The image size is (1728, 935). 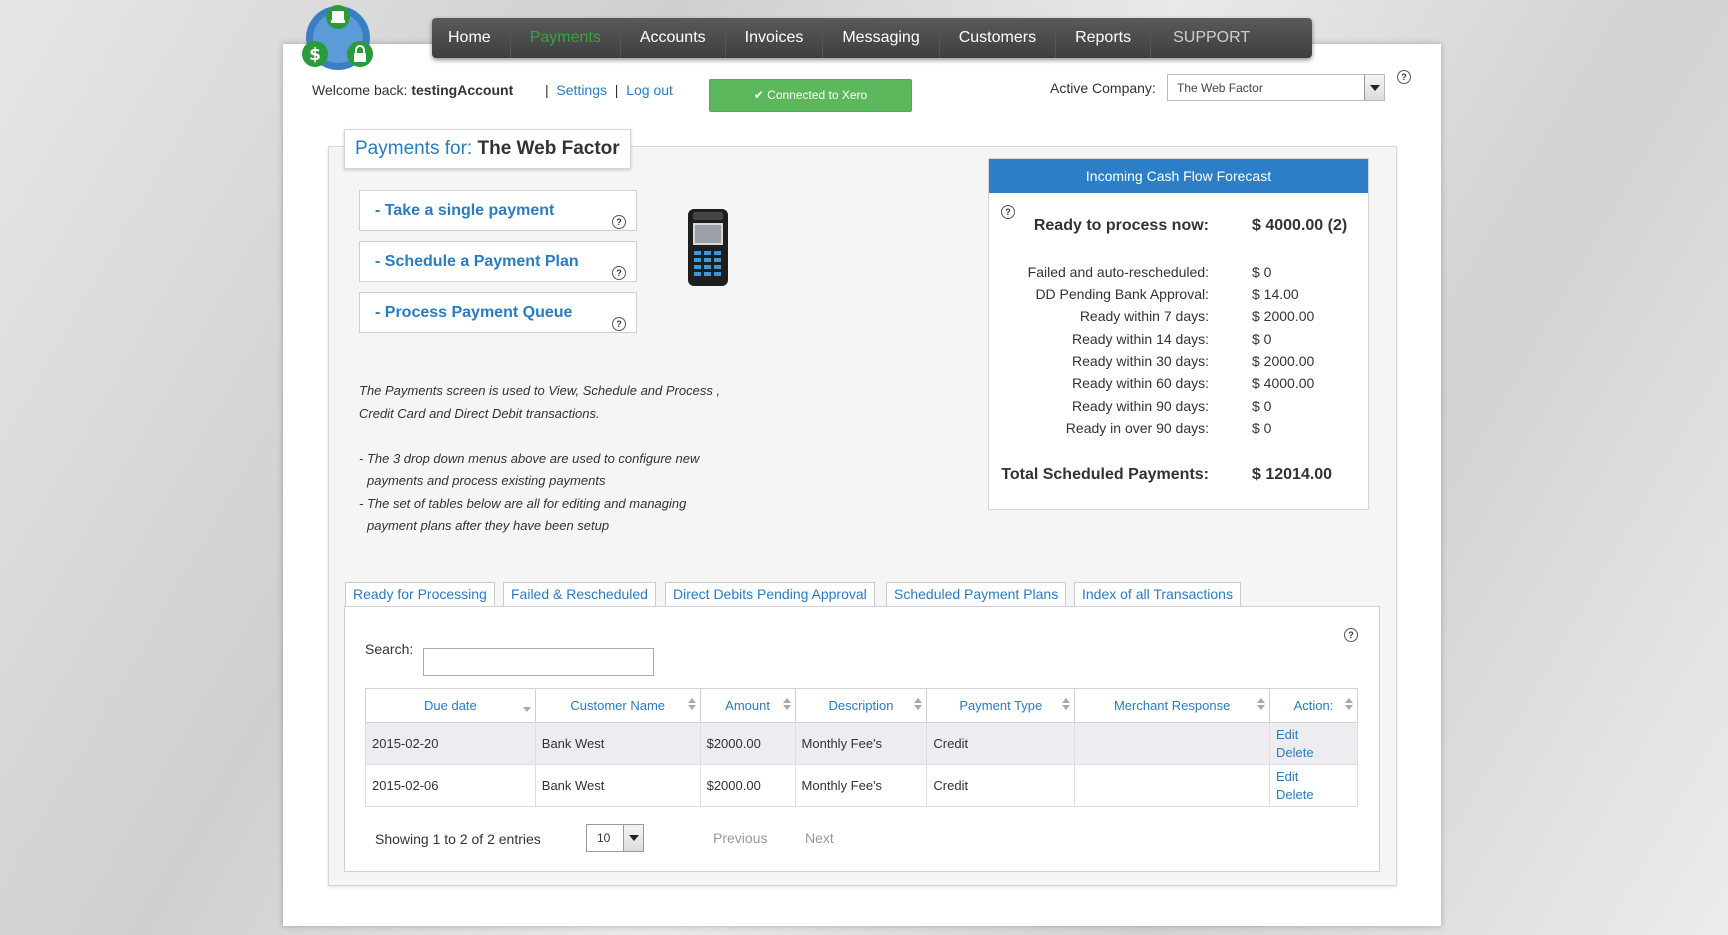 What do you see at coordinates (1118, 272) in the screenshot?
I see `forecast-label: Failed and auto-rescheduled:` at bounding box center [1118, 272].